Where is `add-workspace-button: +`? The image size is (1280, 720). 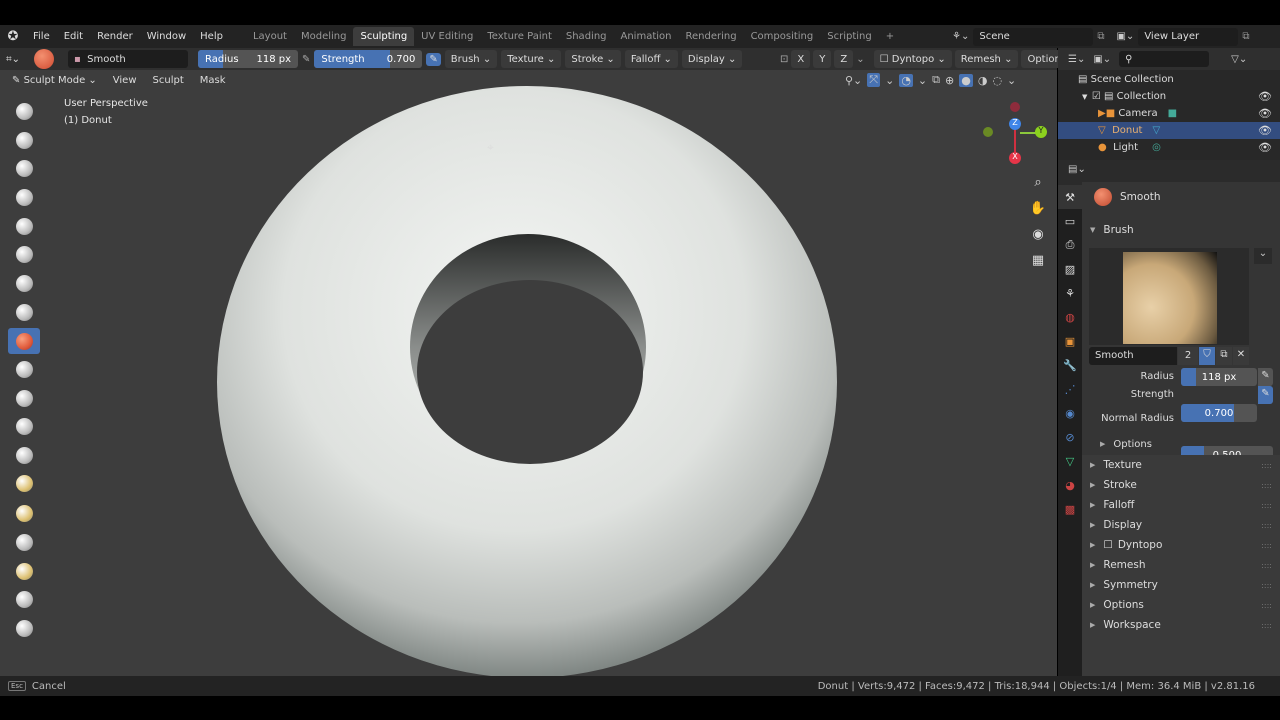 add-workspace-button: + is located at coordinates (890, 36).